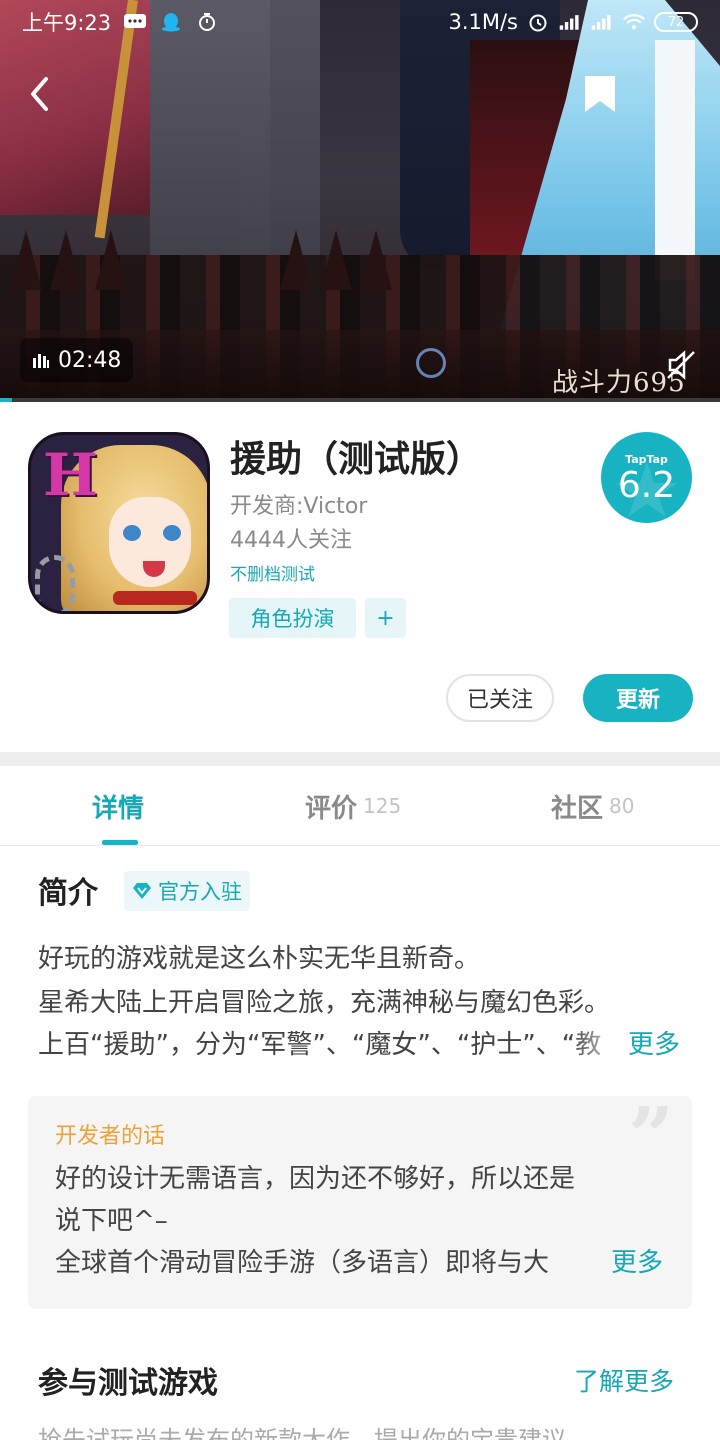  What do you see at coordinates (110, 1136) in the screenshot?
I see `developer-note-label: 开发者的话` at bounding box center [110, 1136].